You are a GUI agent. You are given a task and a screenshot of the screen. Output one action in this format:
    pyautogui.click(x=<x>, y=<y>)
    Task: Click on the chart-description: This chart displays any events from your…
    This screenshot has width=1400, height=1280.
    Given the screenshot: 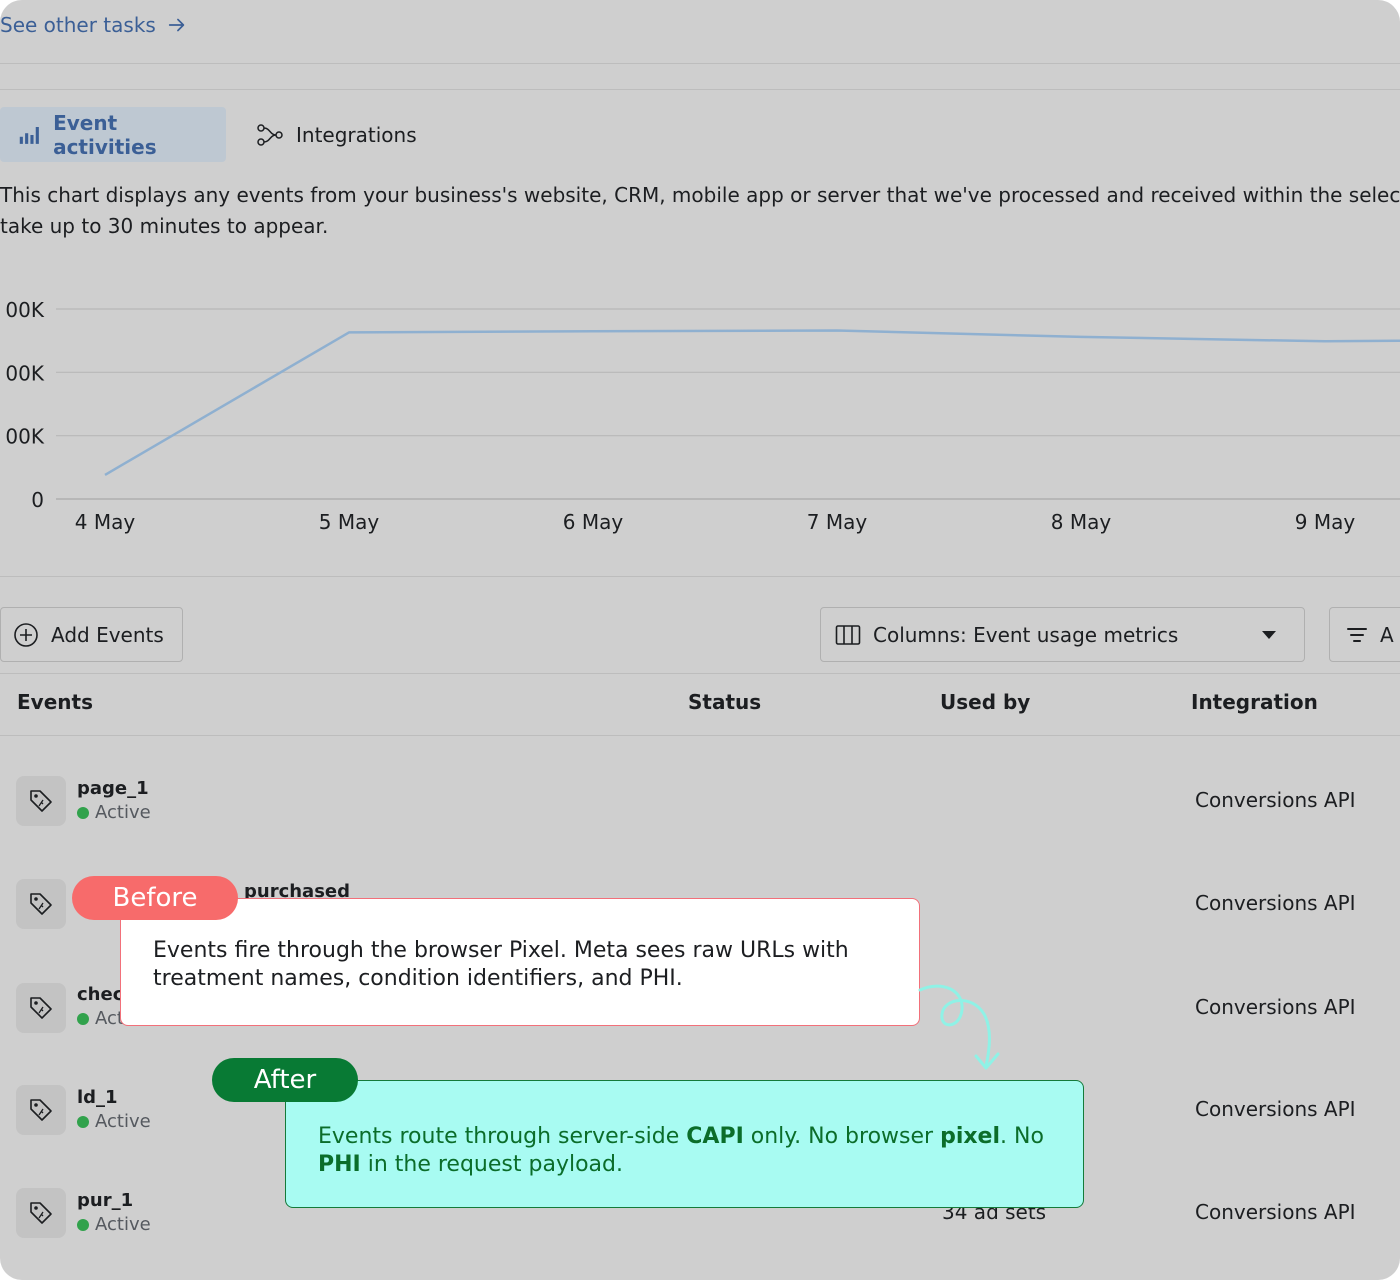 What is the action you would take?
    pyautogui.click(x=700, y=211)
    